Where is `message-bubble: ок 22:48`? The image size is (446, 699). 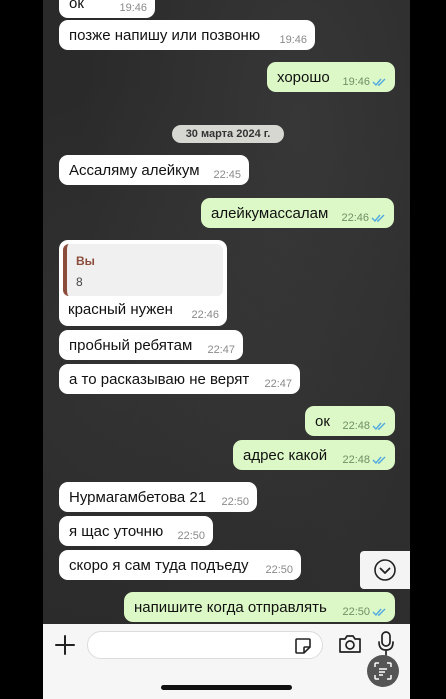 message-bubble: ок 22:48 is located at coordinates (350, 421).